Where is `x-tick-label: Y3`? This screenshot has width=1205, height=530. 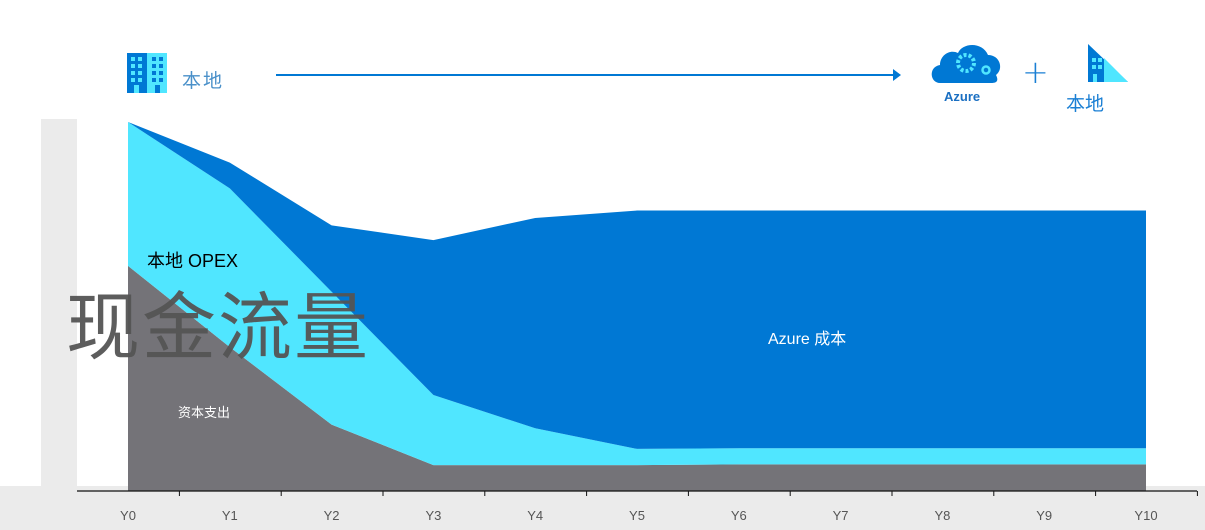 x-tick-label: Y3 is located at coordinates (433, 515).